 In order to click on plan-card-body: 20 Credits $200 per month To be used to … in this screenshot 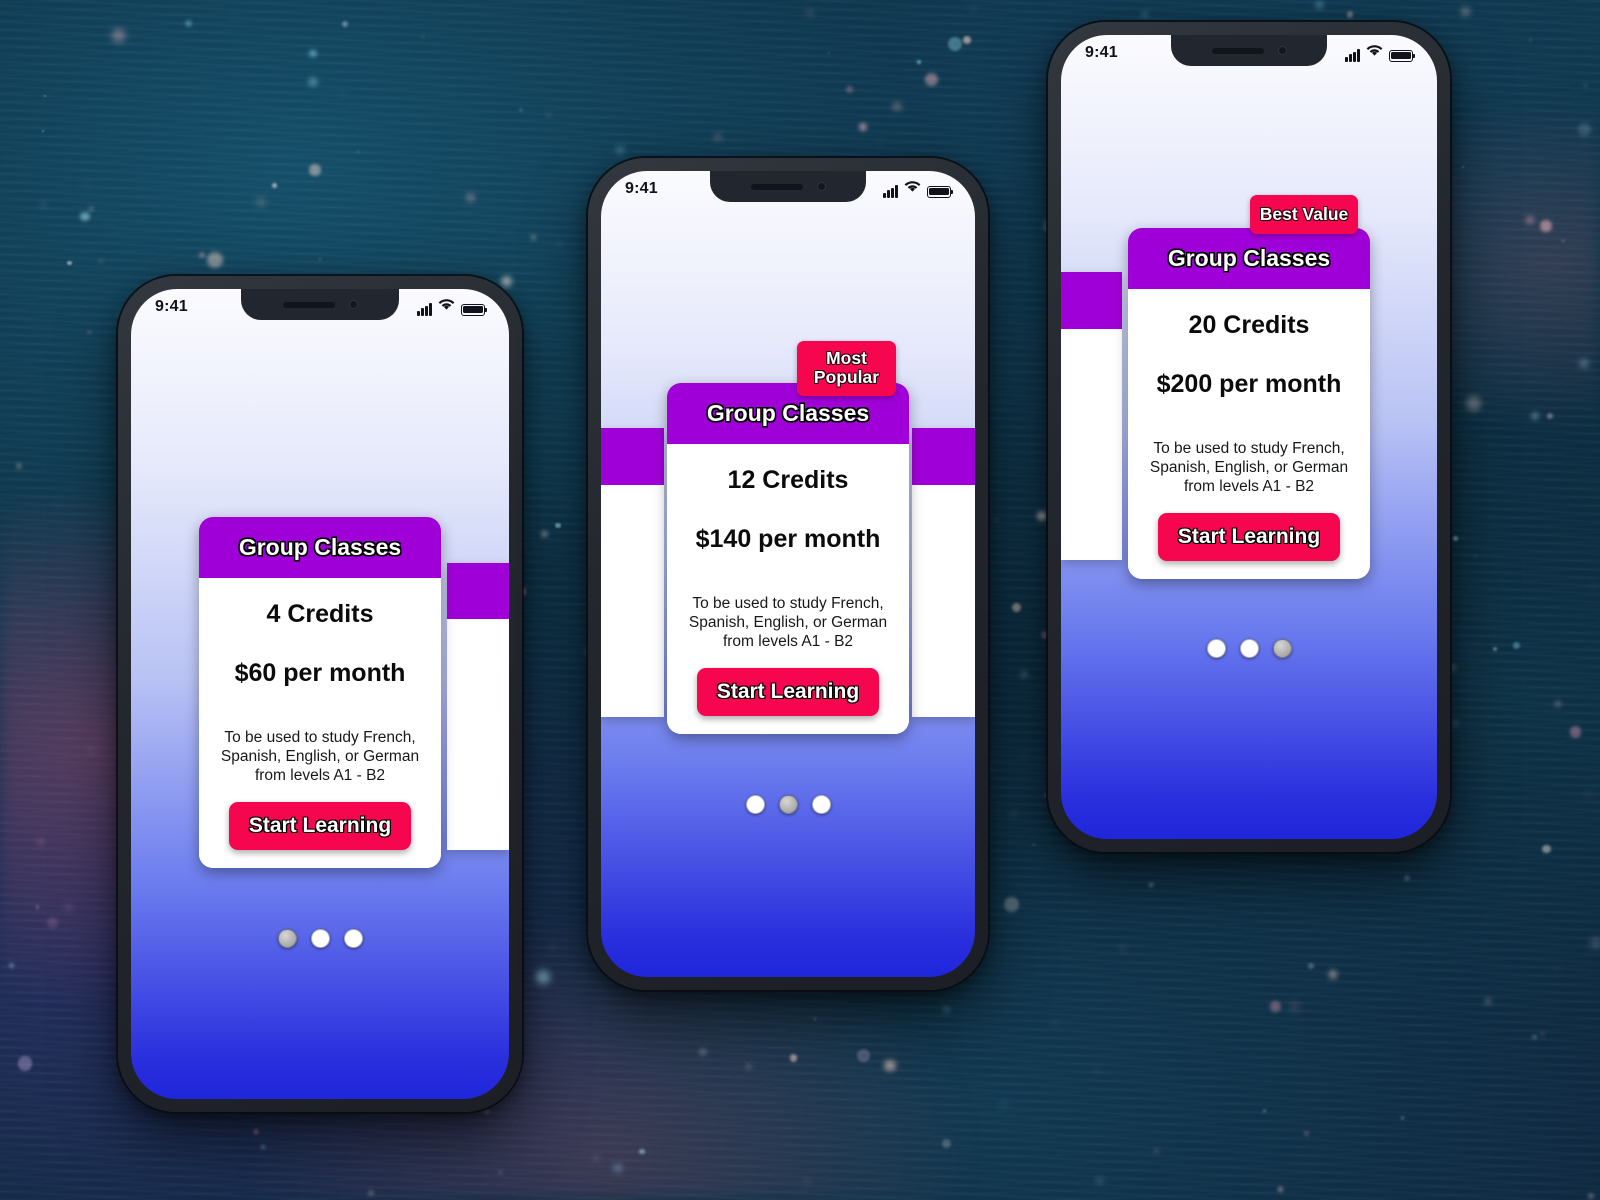, I will do `click(1249, 434)`.